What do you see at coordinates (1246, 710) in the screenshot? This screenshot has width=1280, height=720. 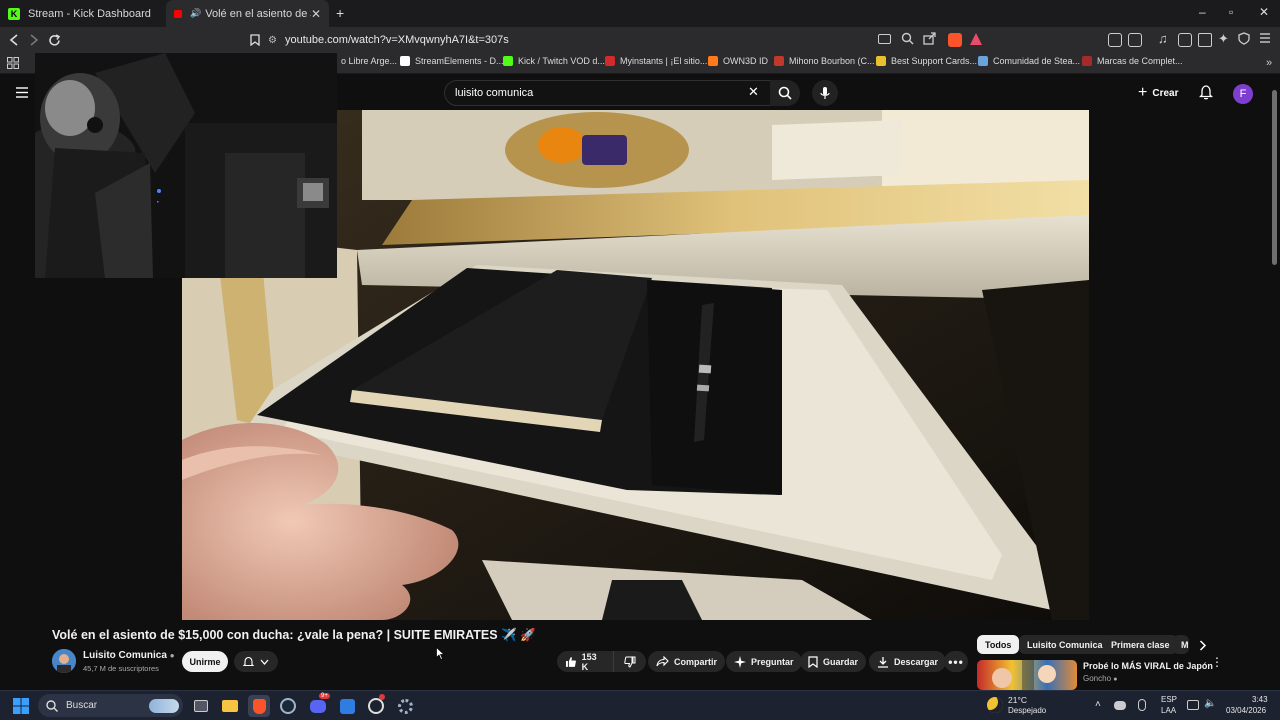 I see `clock-date: 03/04/2026` at bounding box center [1246, 710].